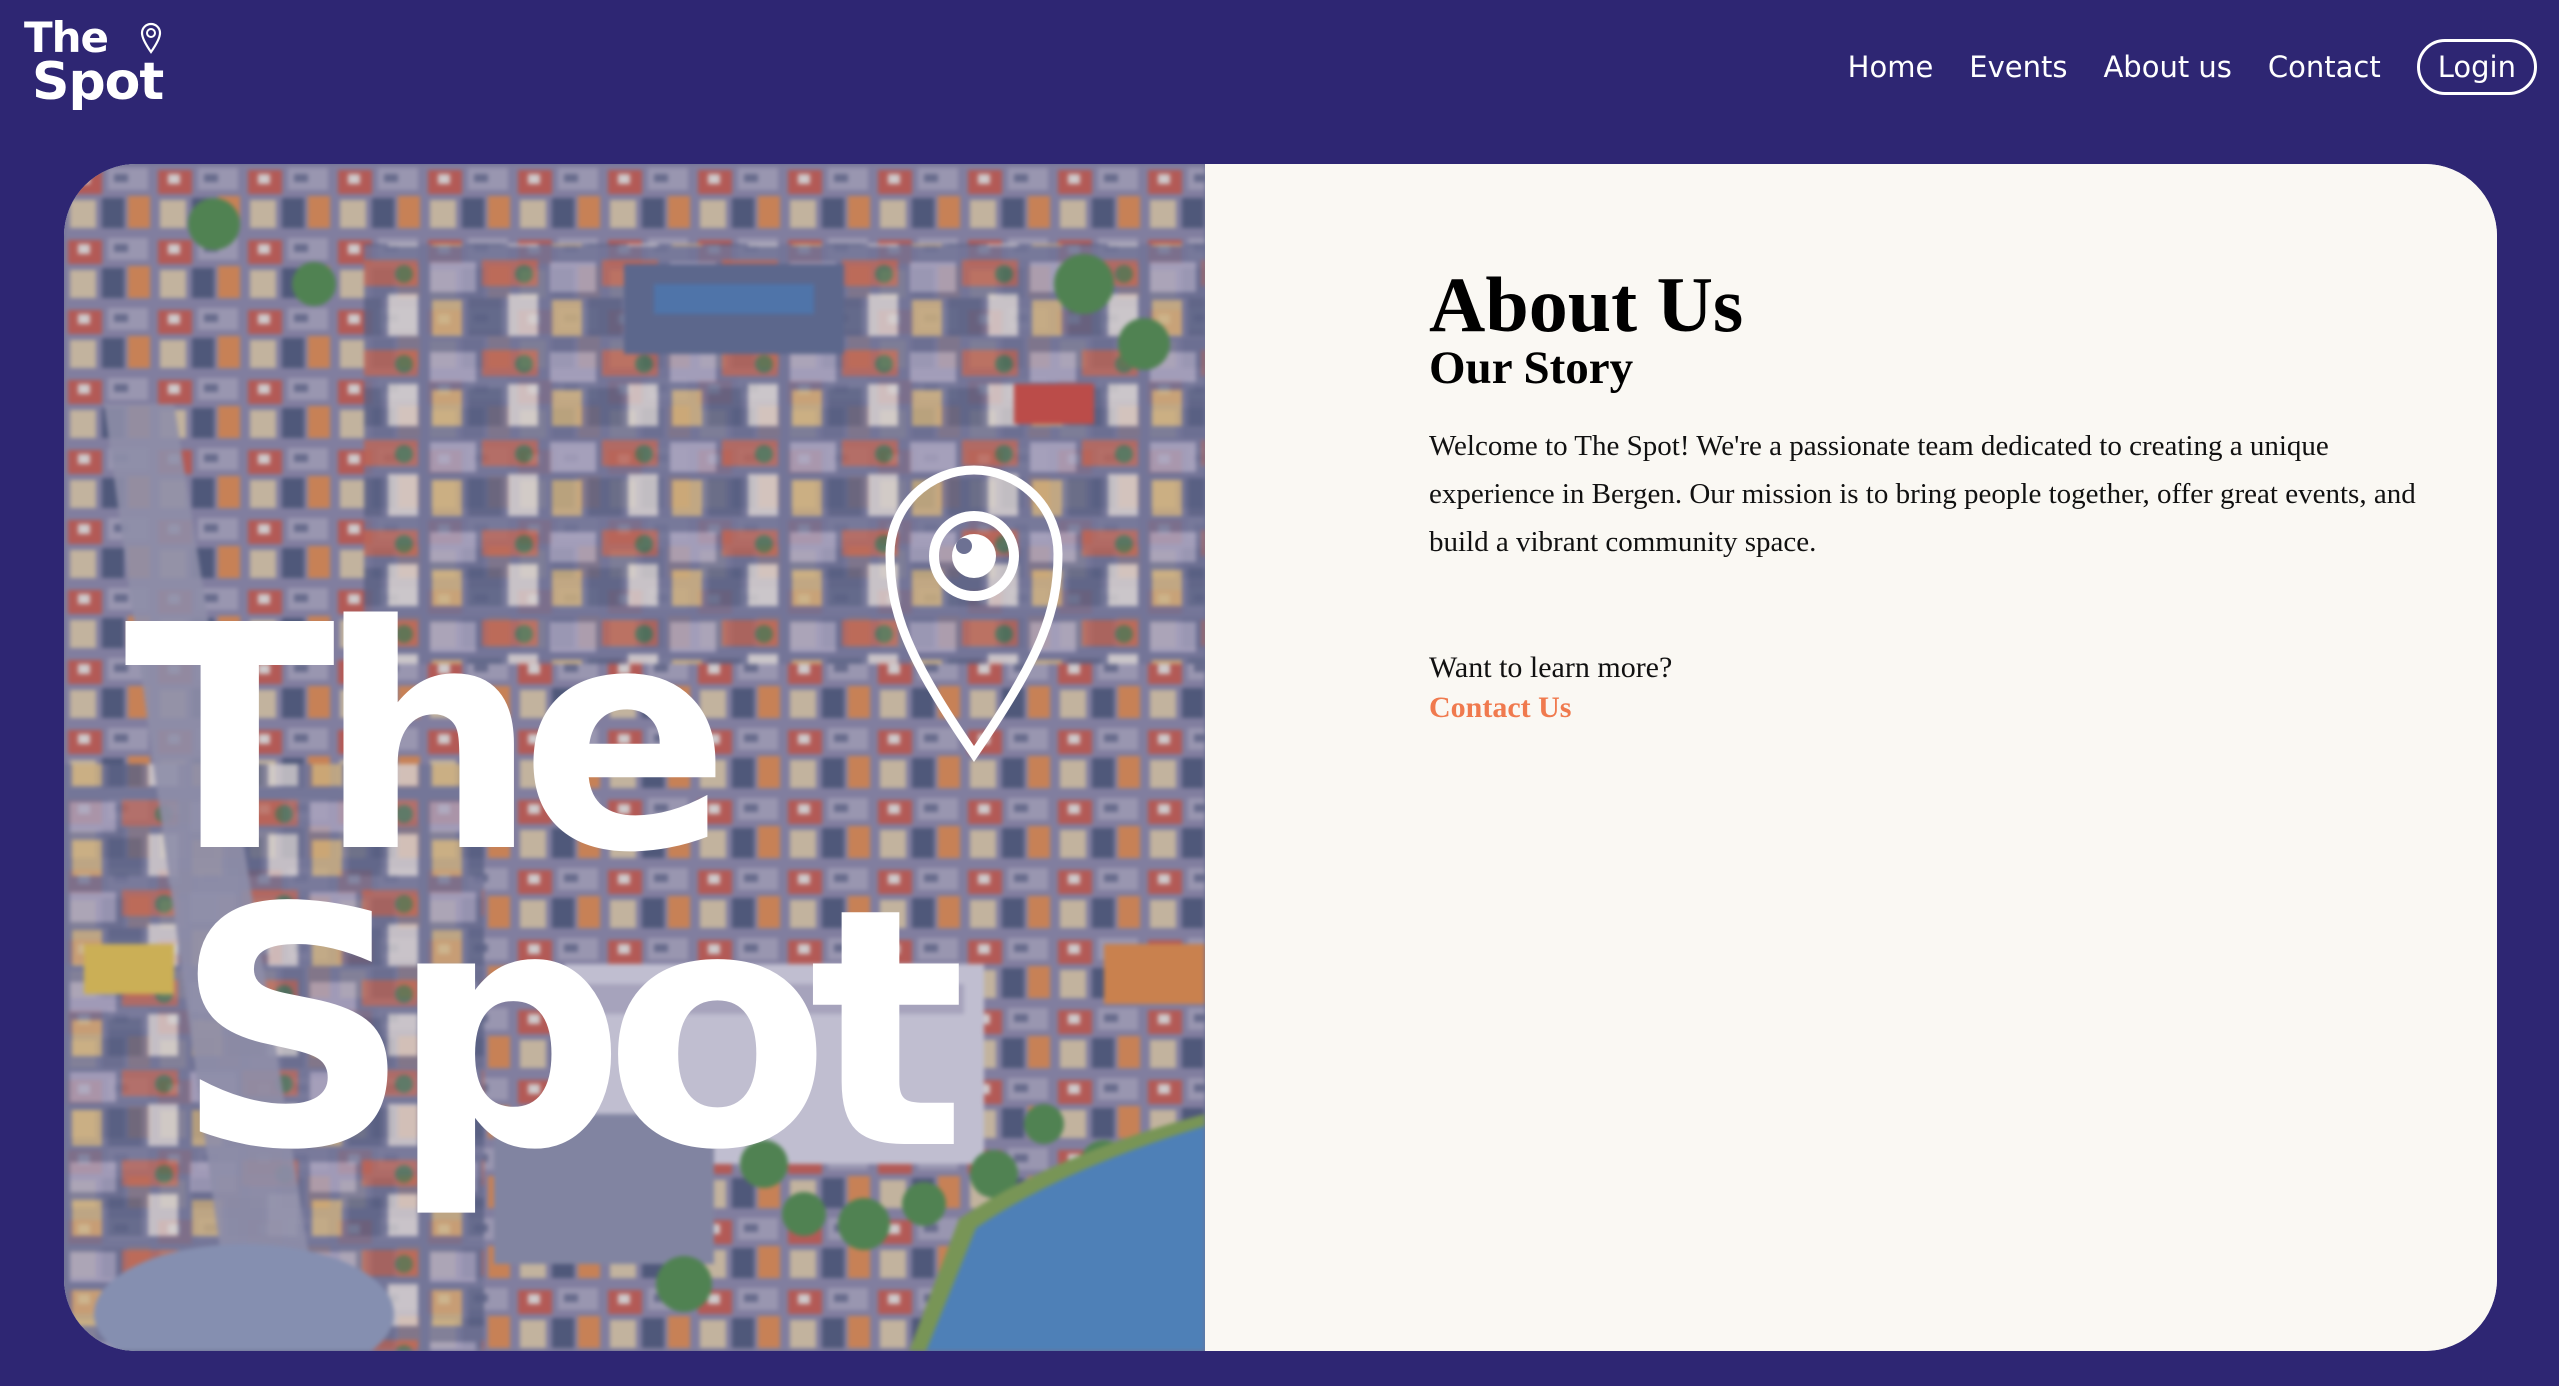  Describe the element at coordinates (568, 1030) in the screenshot. I see `hero-logo-line-2: Spot` at that location.